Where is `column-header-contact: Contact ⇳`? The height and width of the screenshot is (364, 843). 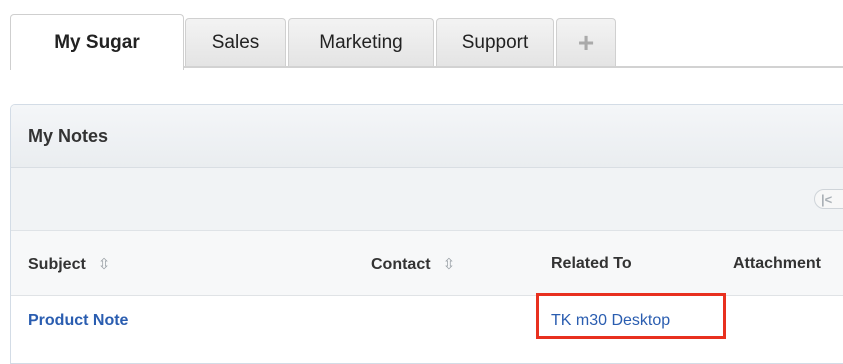 column-header-contact: Contact ⇳ is located at coordinates (413, 264).